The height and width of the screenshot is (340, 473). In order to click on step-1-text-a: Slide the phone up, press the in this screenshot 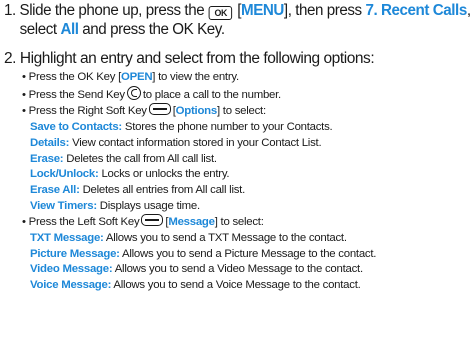, I will do `click(112, 10)`.